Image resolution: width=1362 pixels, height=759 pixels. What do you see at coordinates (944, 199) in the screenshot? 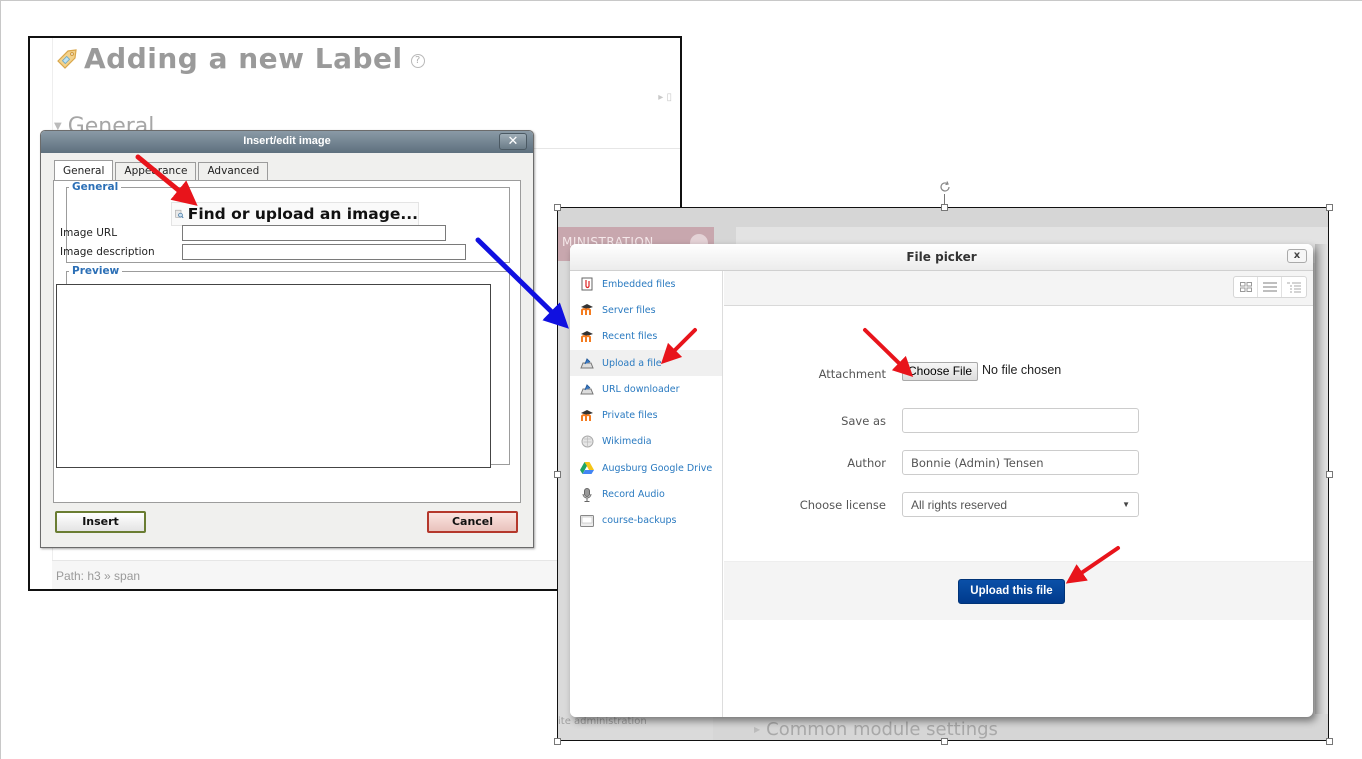
I see `rotate-handle-stem` at bounding box center [944, 199].